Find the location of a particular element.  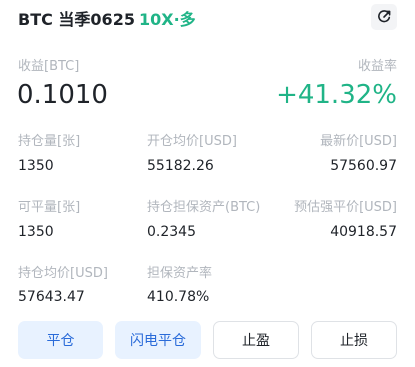

avg-open-price-value: 55182.26 is located at coordinates (180, 166).